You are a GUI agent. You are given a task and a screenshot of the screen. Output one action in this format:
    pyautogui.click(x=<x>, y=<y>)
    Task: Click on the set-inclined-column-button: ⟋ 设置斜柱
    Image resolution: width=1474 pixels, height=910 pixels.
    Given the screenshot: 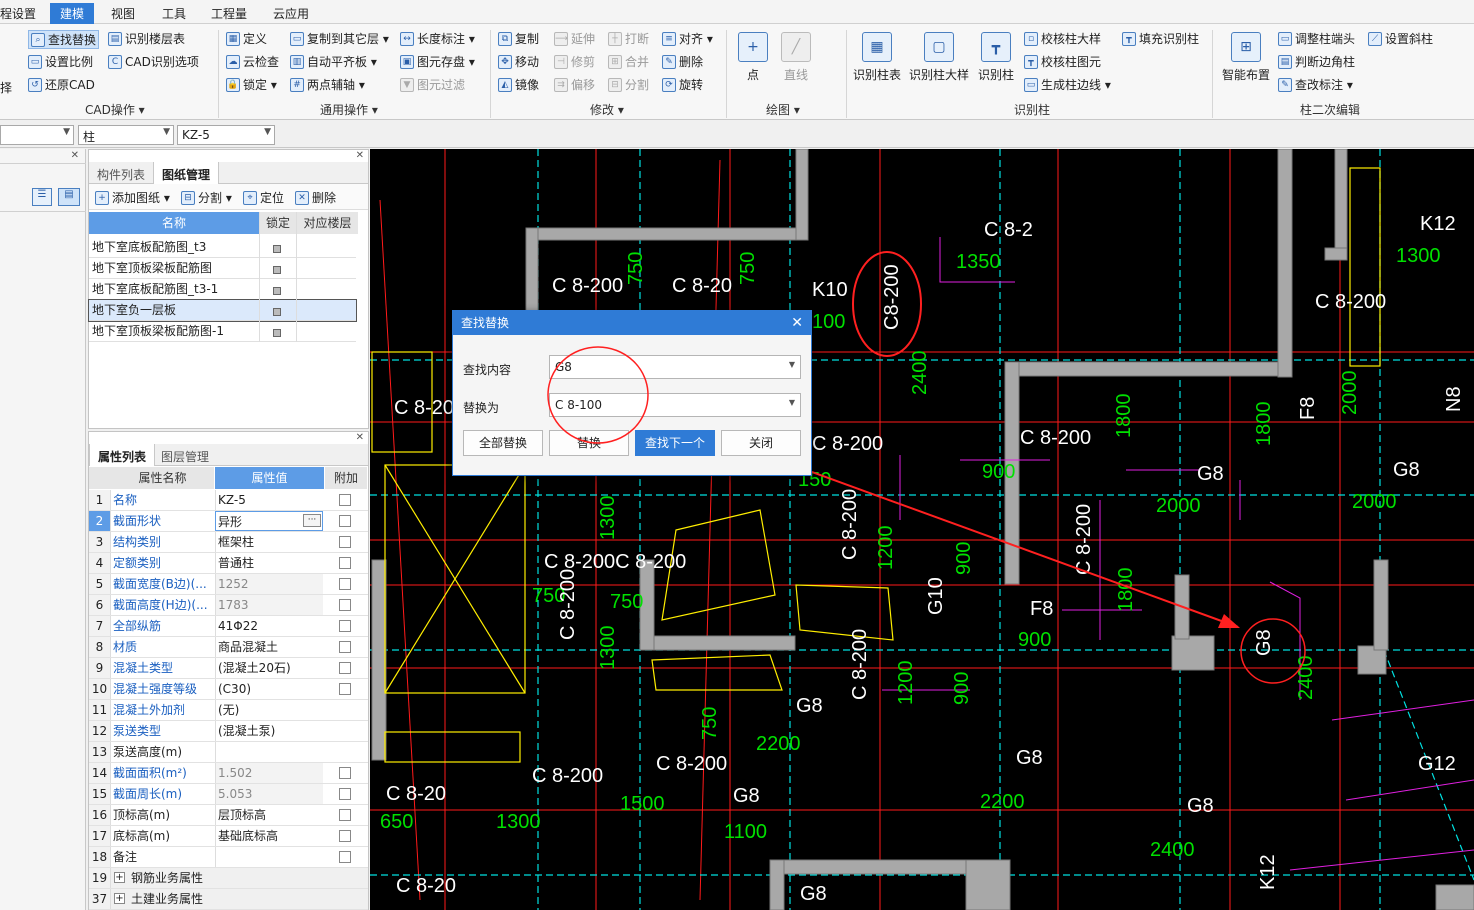 What is the action you would take?
    pyautogui.click(x=1400, y=38)
    